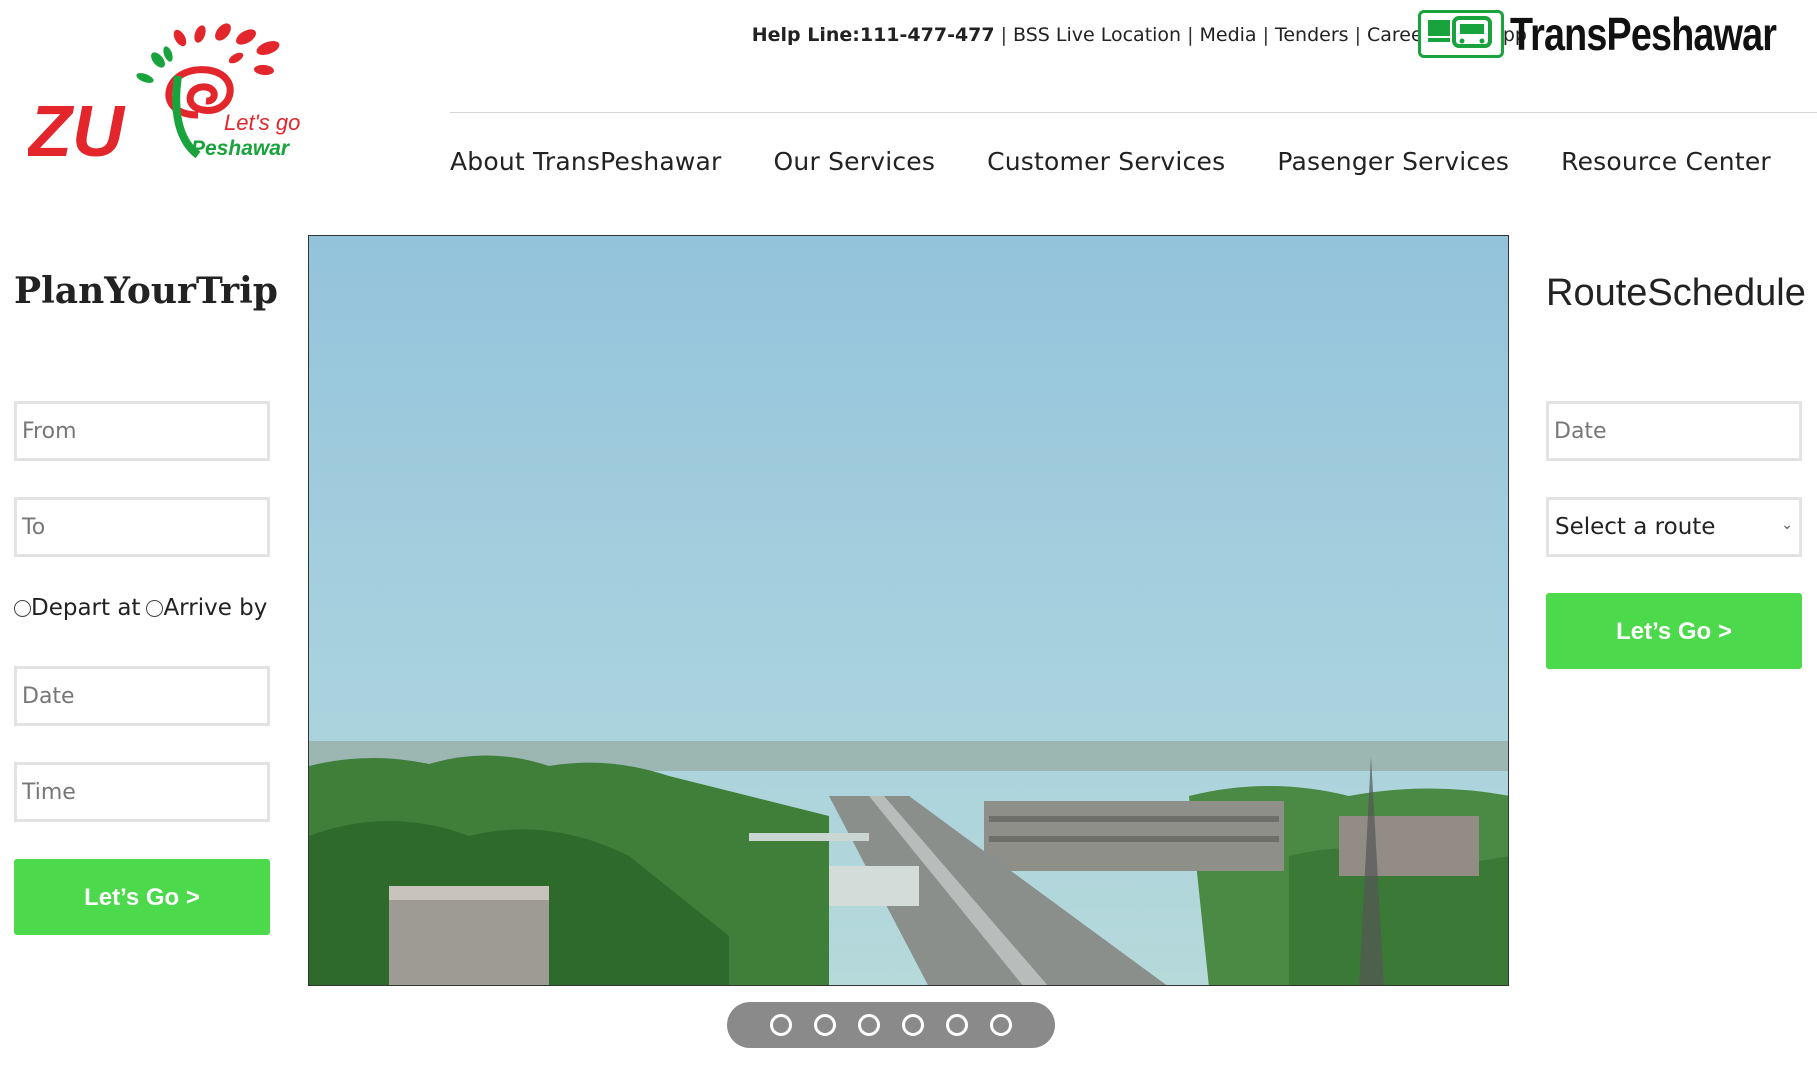 This screenshot has height=1067, width=1817. I want to click on depart-at-radio, so click(22, 608).